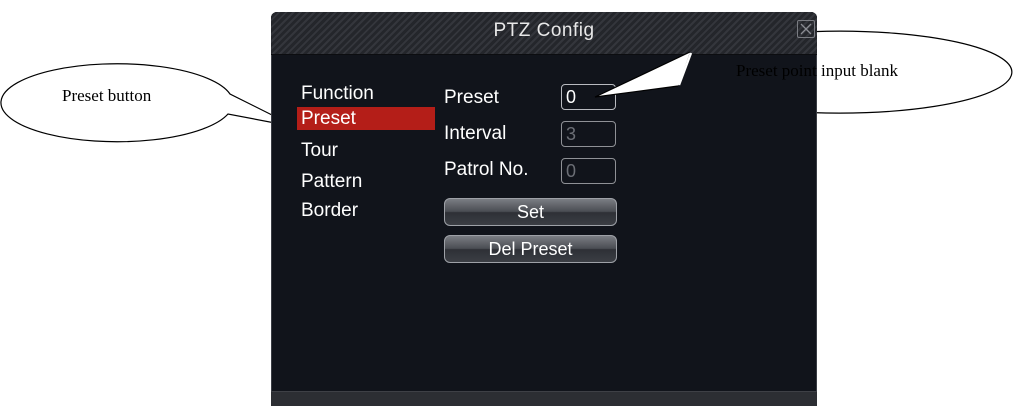 The height and width of the screenshot is (406, 1019). Describe the element at coordinates (588, 134) in the screenshot. I see `interval-input` at that location.